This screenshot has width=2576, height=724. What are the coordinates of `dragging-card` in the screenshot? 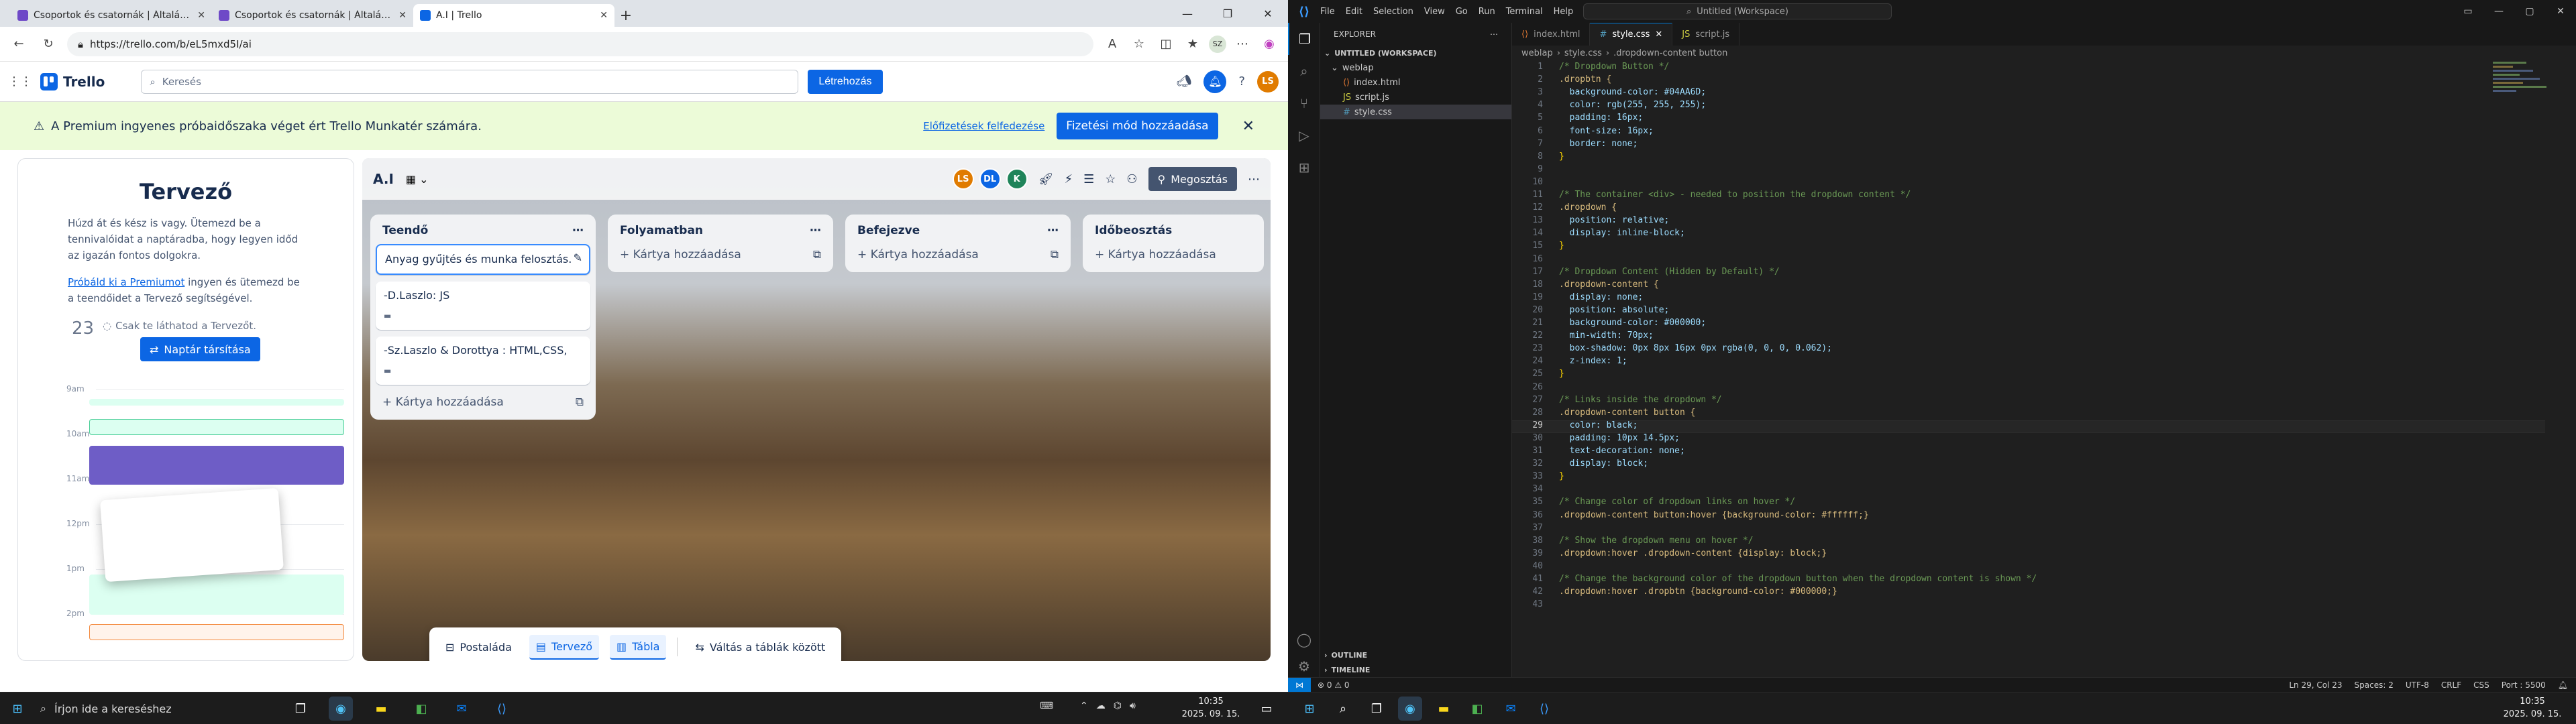 It's located at (192, 535).